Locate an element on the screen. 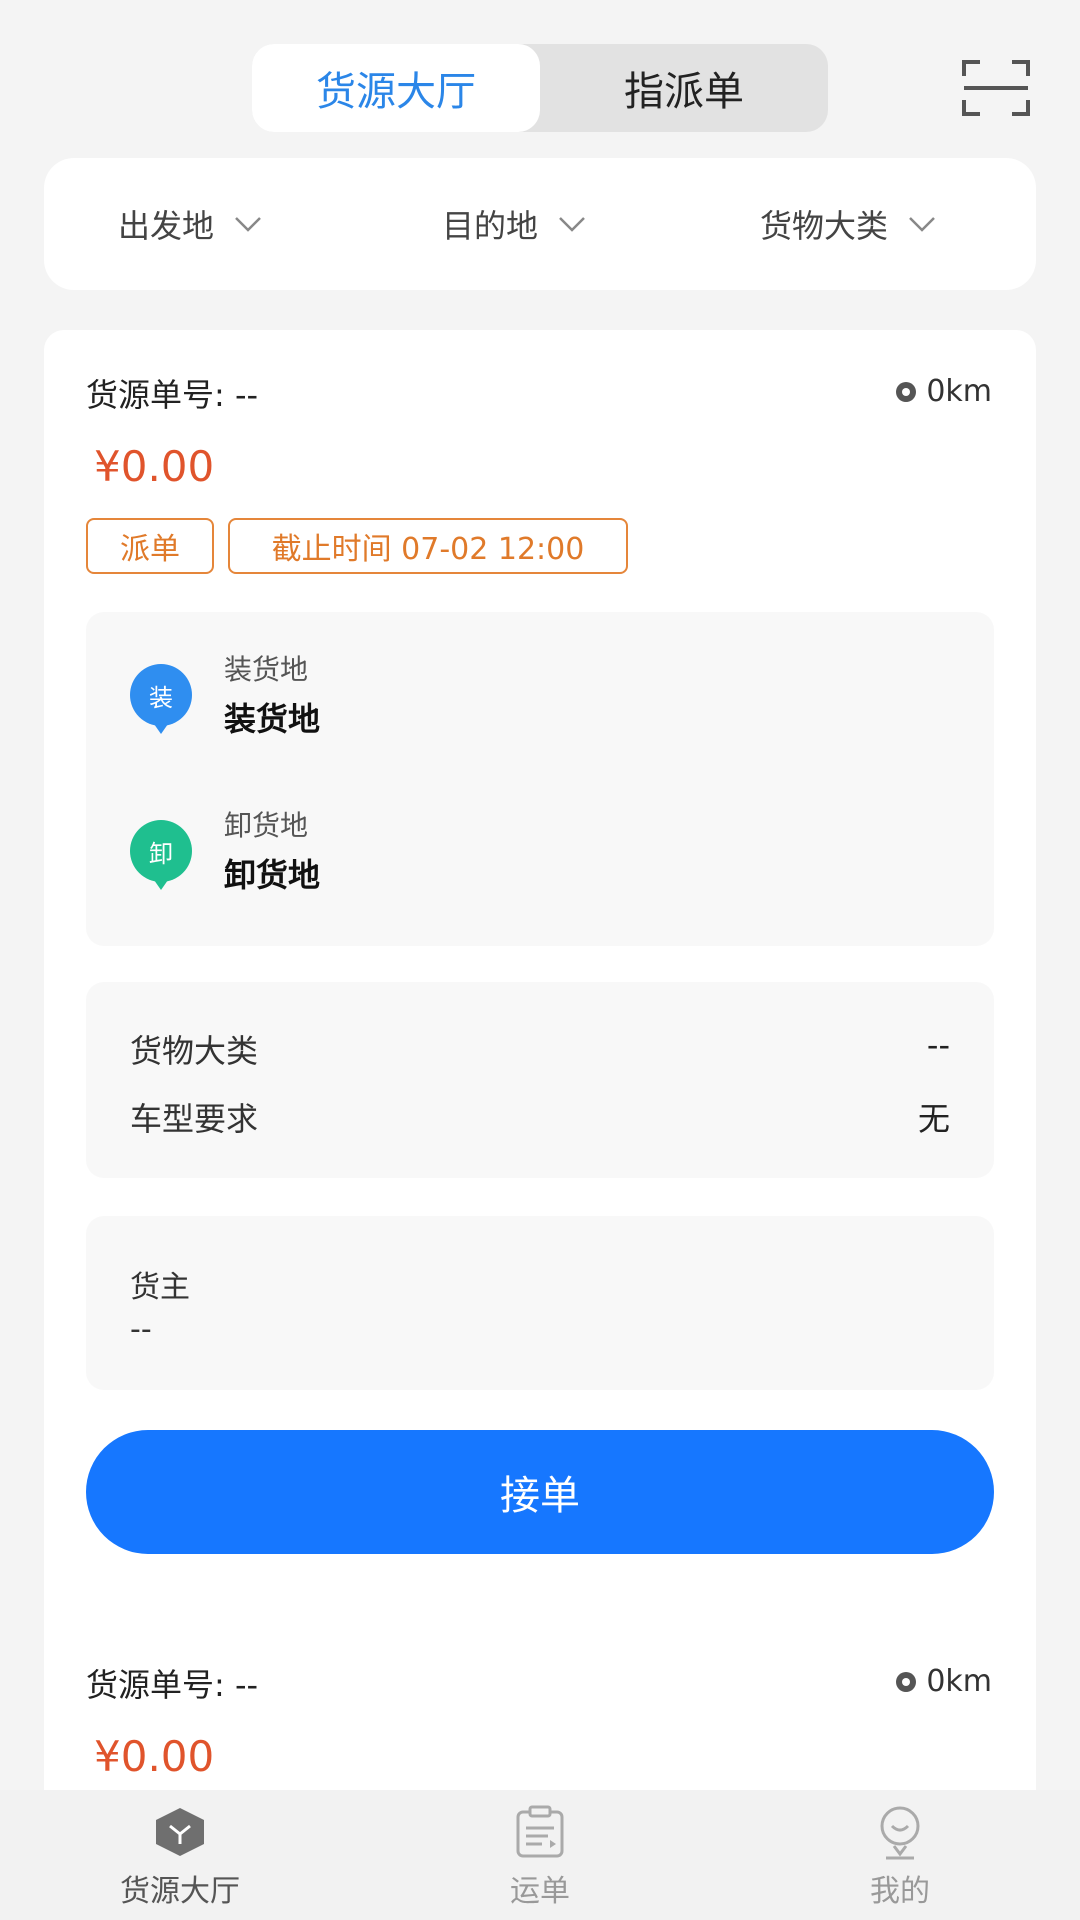 This screenshot has height=1920, width=1080. filter-destination: 目的地 is located at coordinates (514, 224).